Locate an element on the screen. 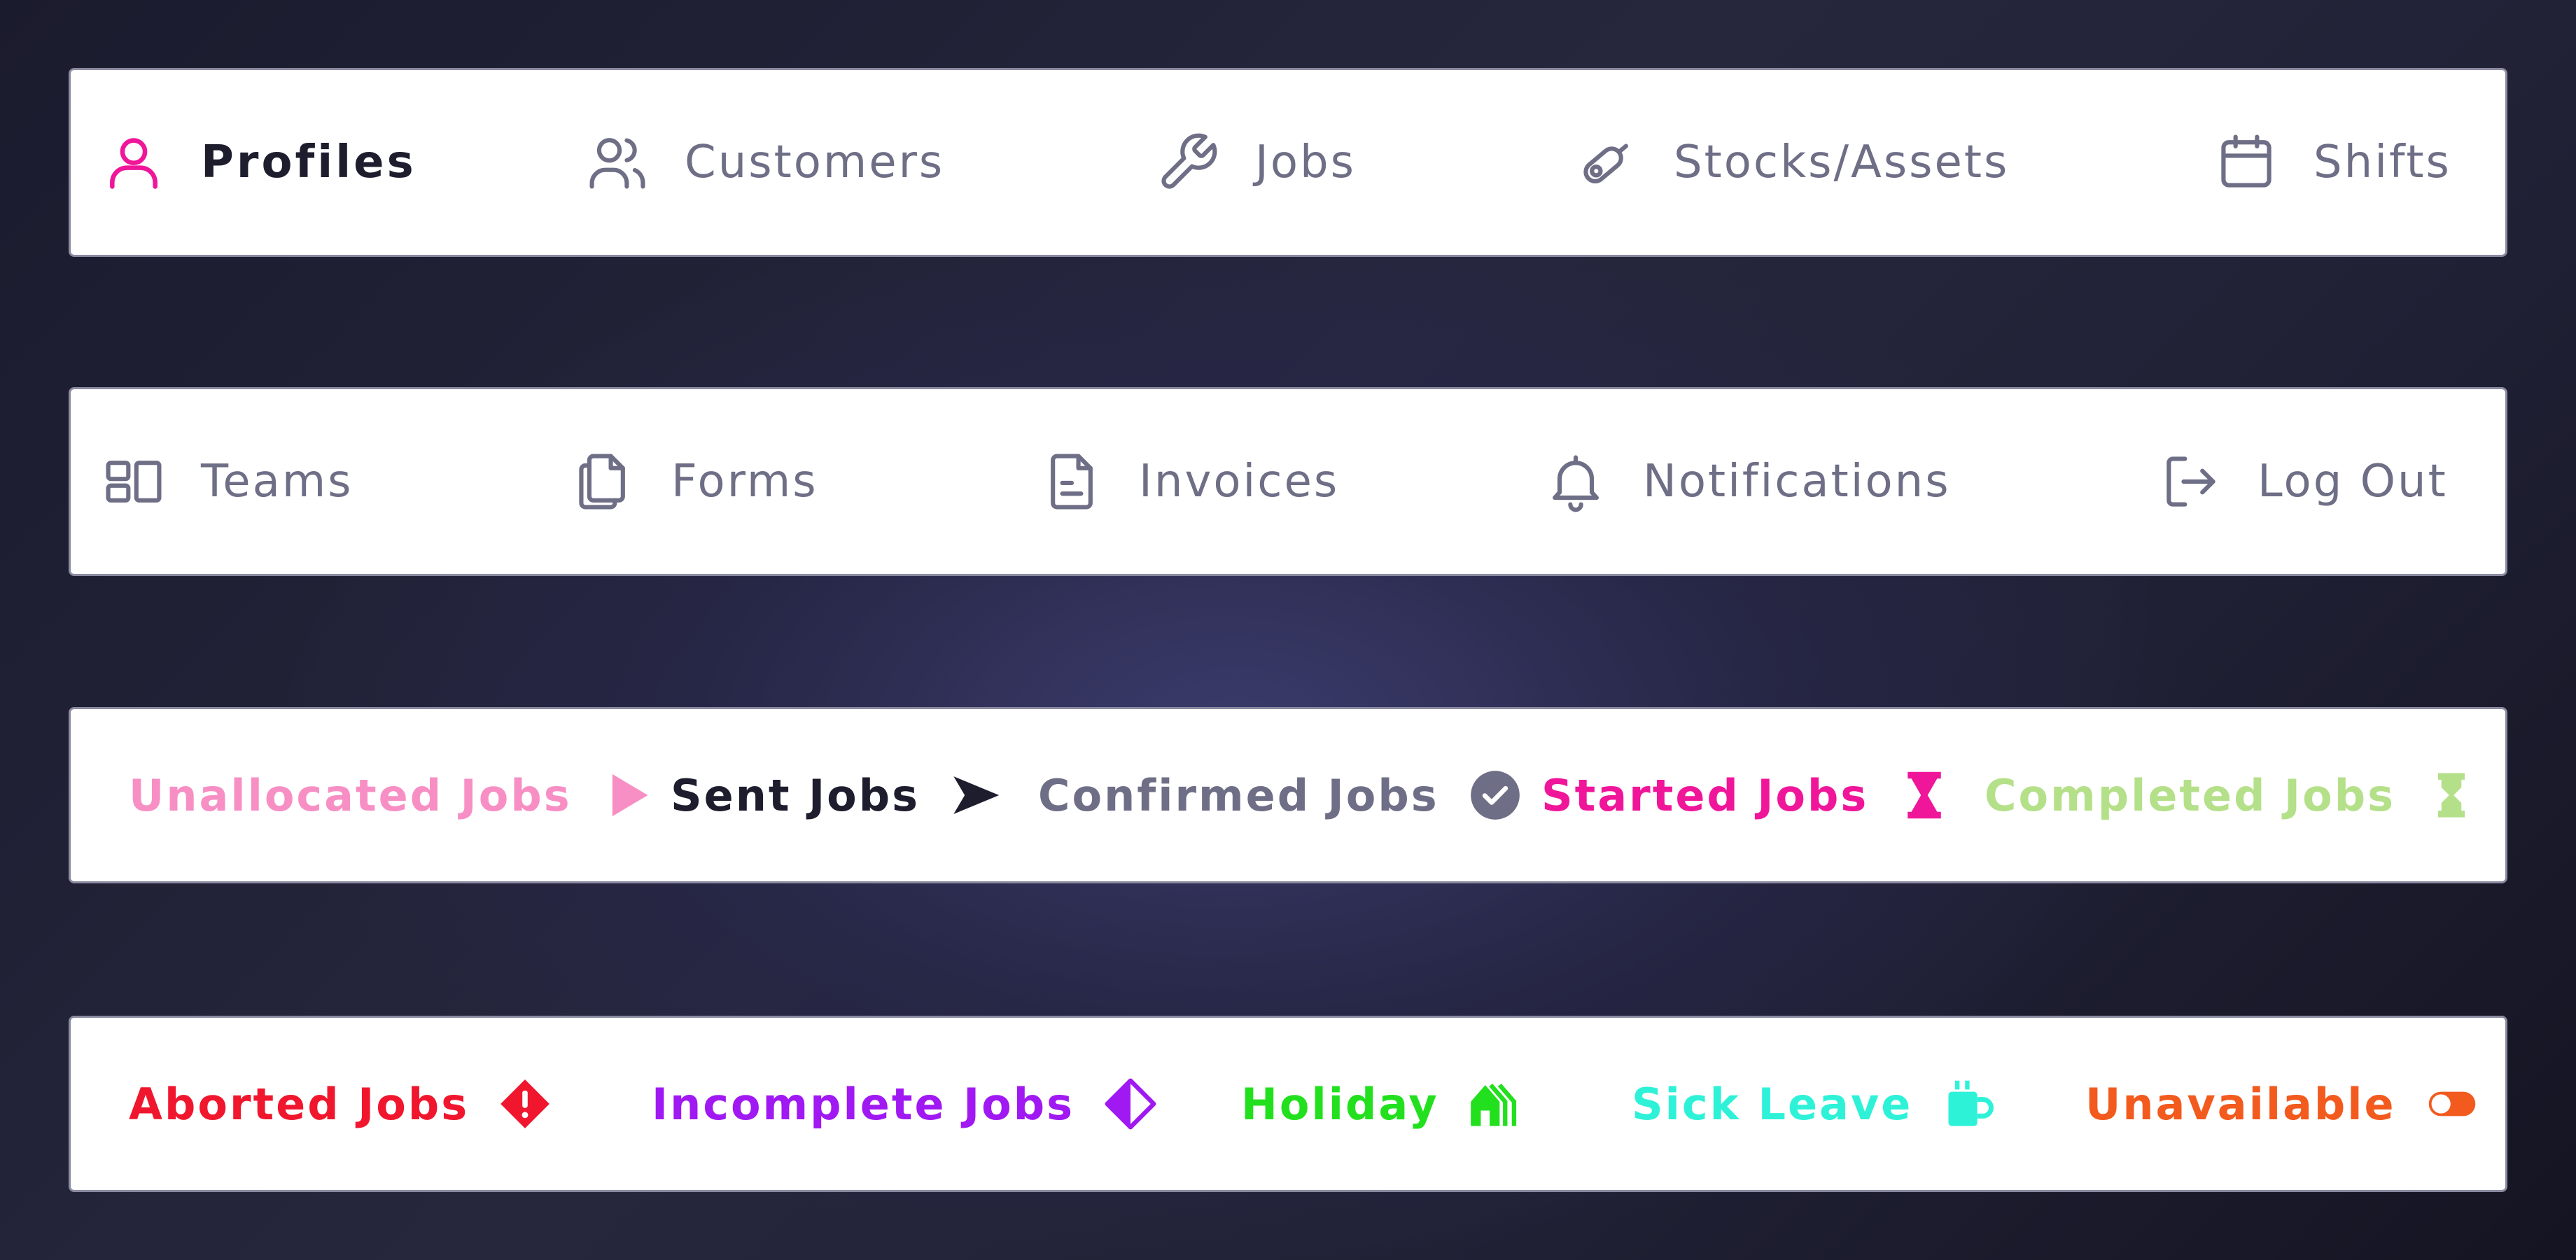 This screenshot has height=1260, width=2576. status-label: Aborted Jobs is located at coordinates (299, 1104).